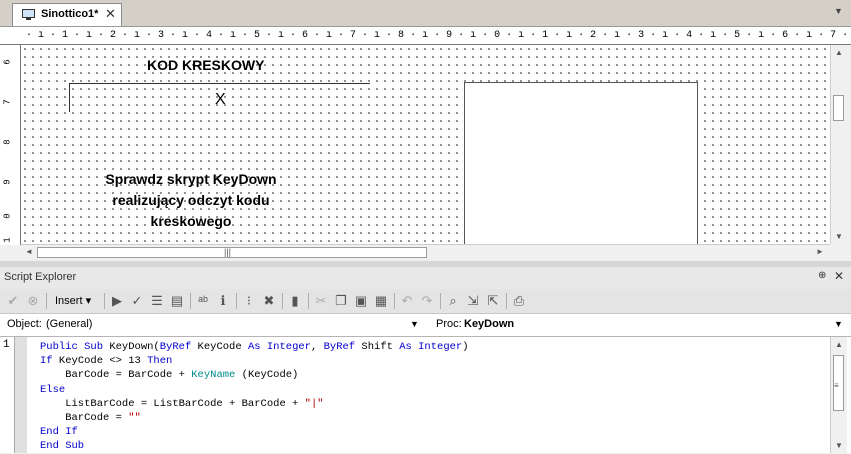 This screenshot has height=454, width=851. I want to click on tab-sinottico1: Sinottico1* ✕, so click(67, 14).